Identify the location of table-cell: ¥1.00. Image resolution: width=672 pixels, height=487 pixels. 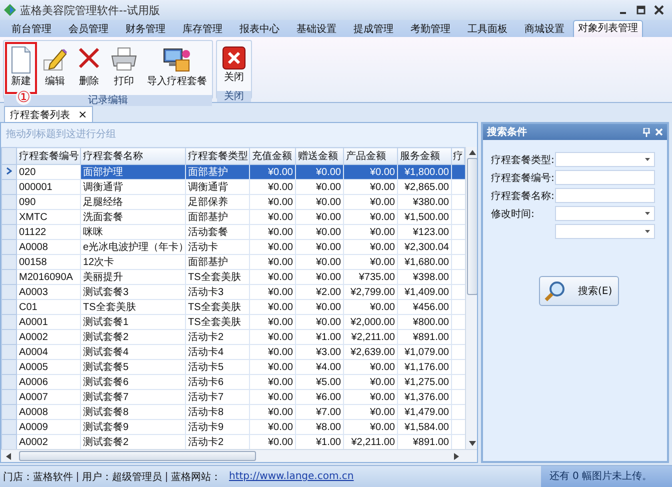
(320, 337).